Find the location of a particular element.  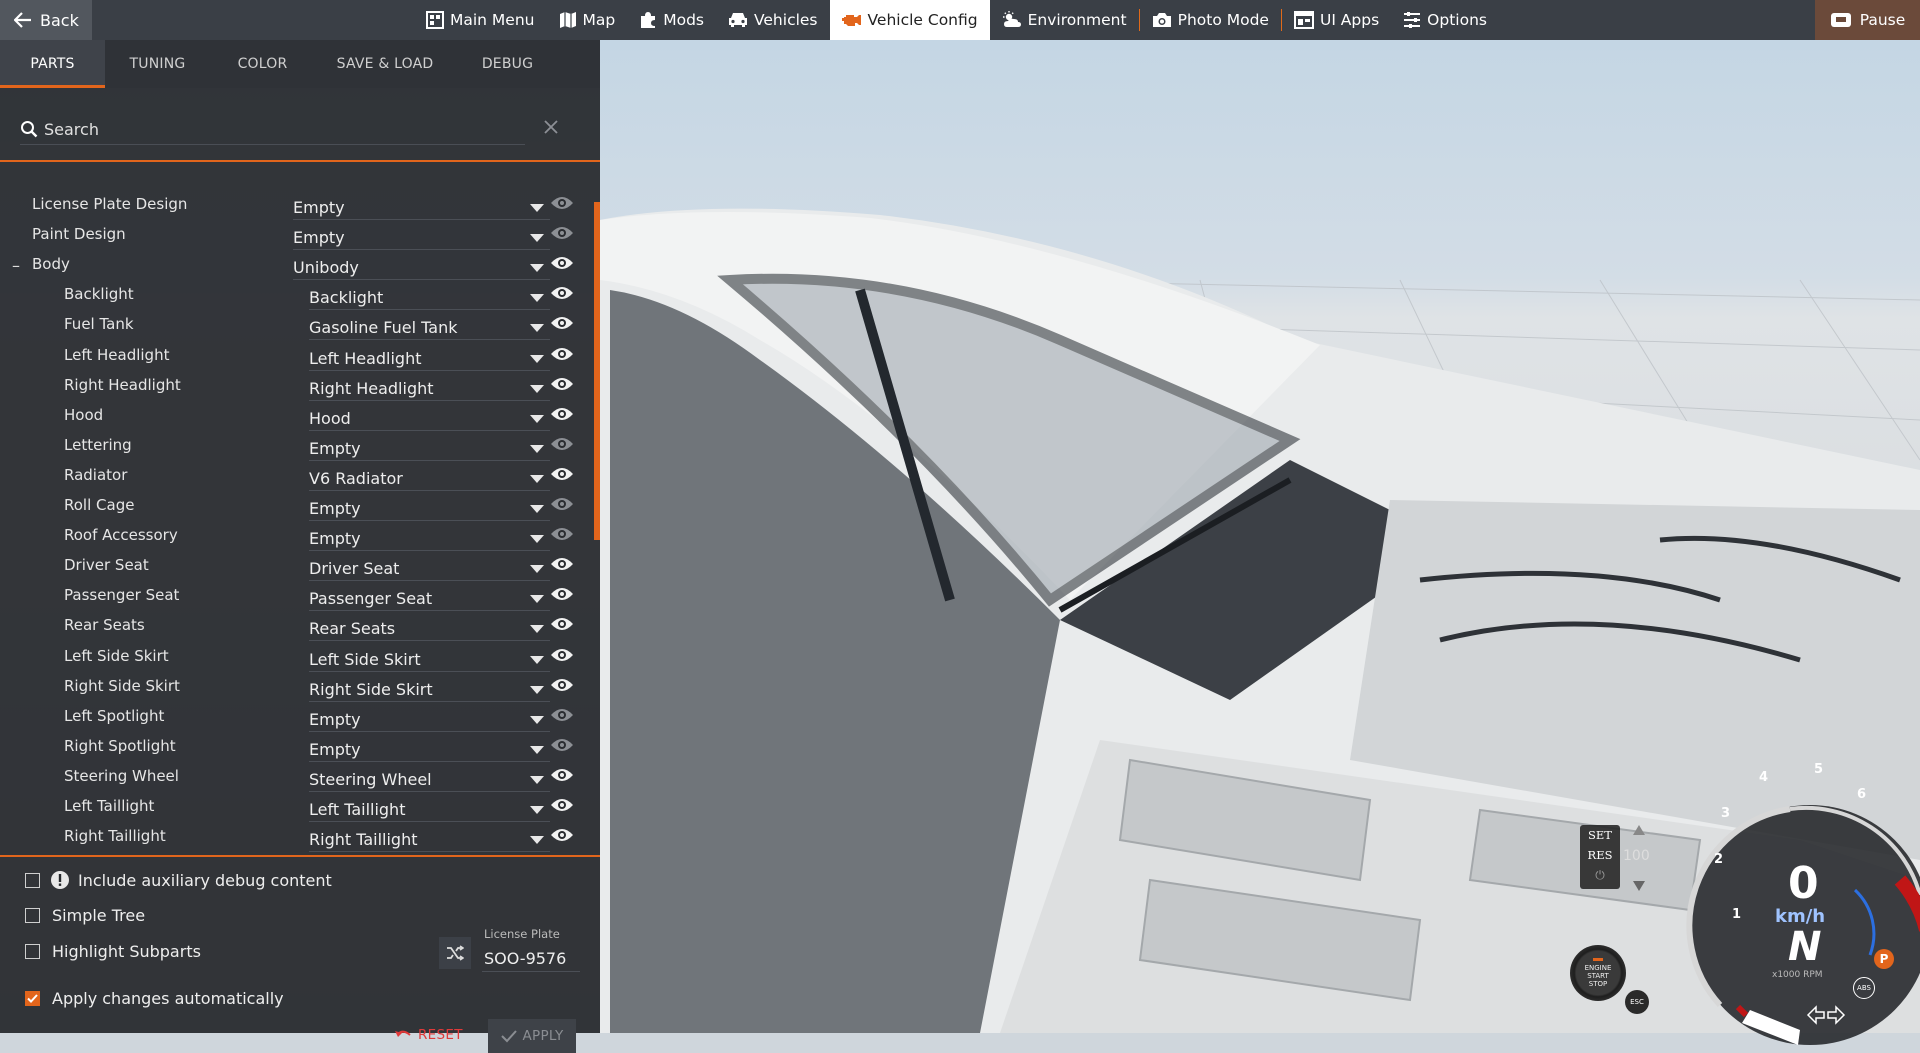

tab-debug: DEBUG is located at coordinates (507, 64).